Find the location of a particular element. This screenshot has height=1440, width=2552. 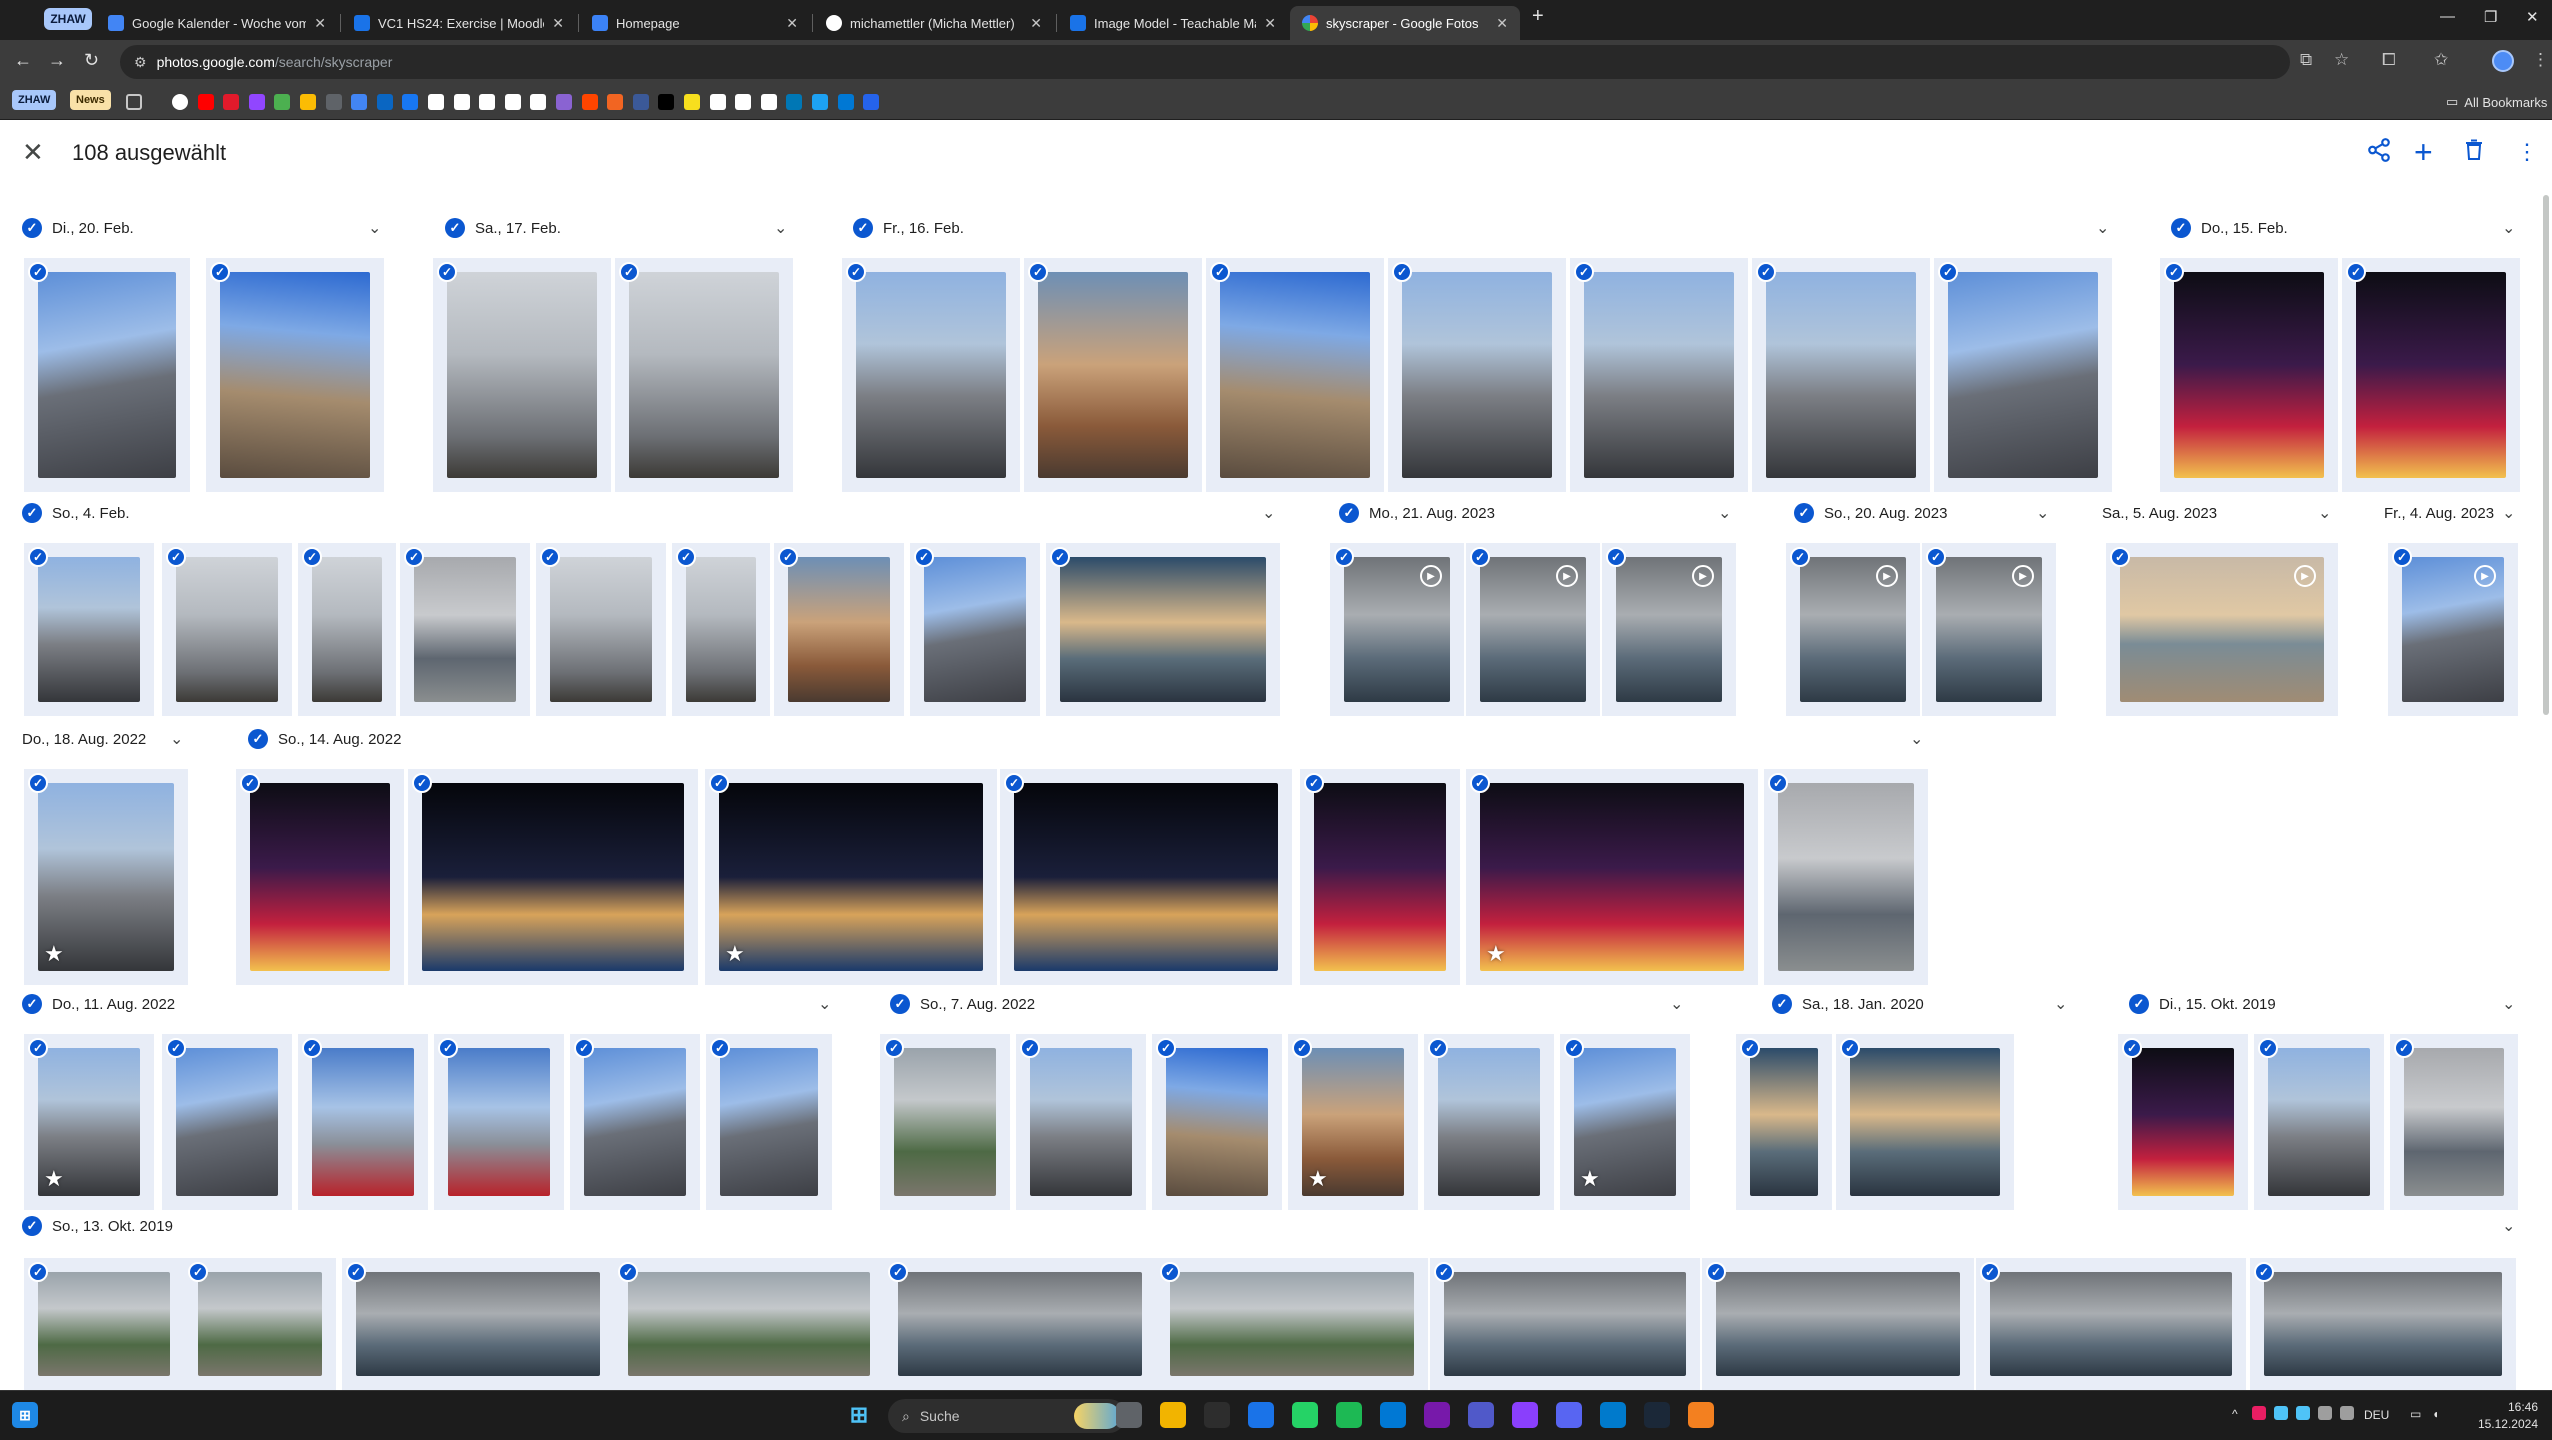

new-tab-button: + is located at coordinates (1538, 16).